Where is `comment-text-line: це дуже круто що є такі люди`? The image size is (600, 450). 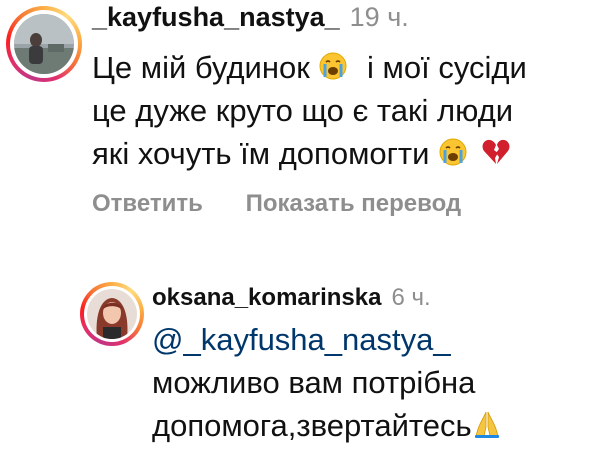 comment-text-line: це дуже круто що є такі люди is located at coordinates (302, 111).